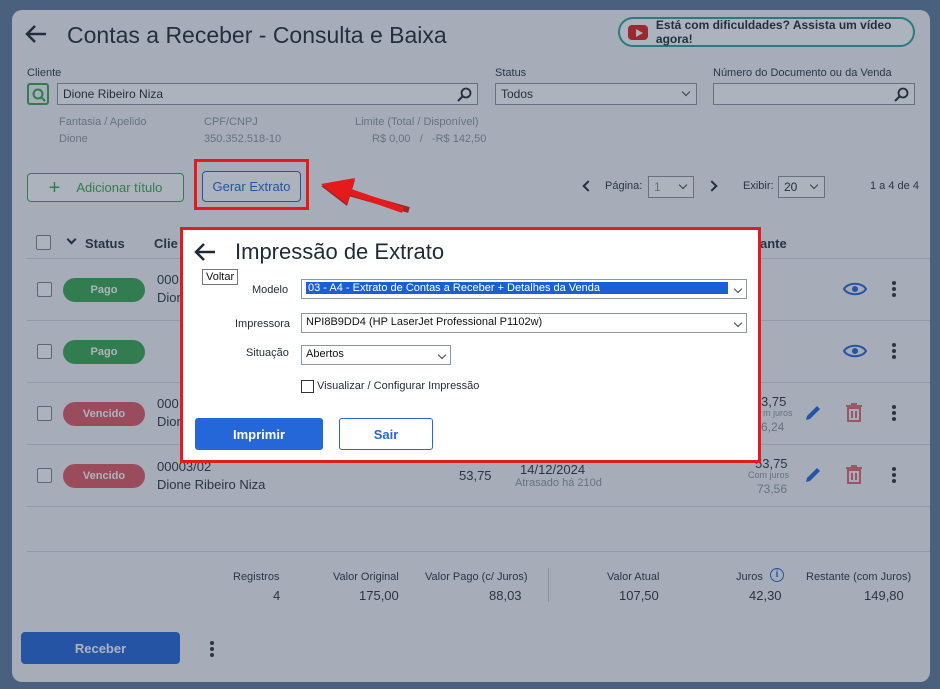 This screenshot has width=940, height=689. I want to click on visualizar-checkbox, so click(307, 386).